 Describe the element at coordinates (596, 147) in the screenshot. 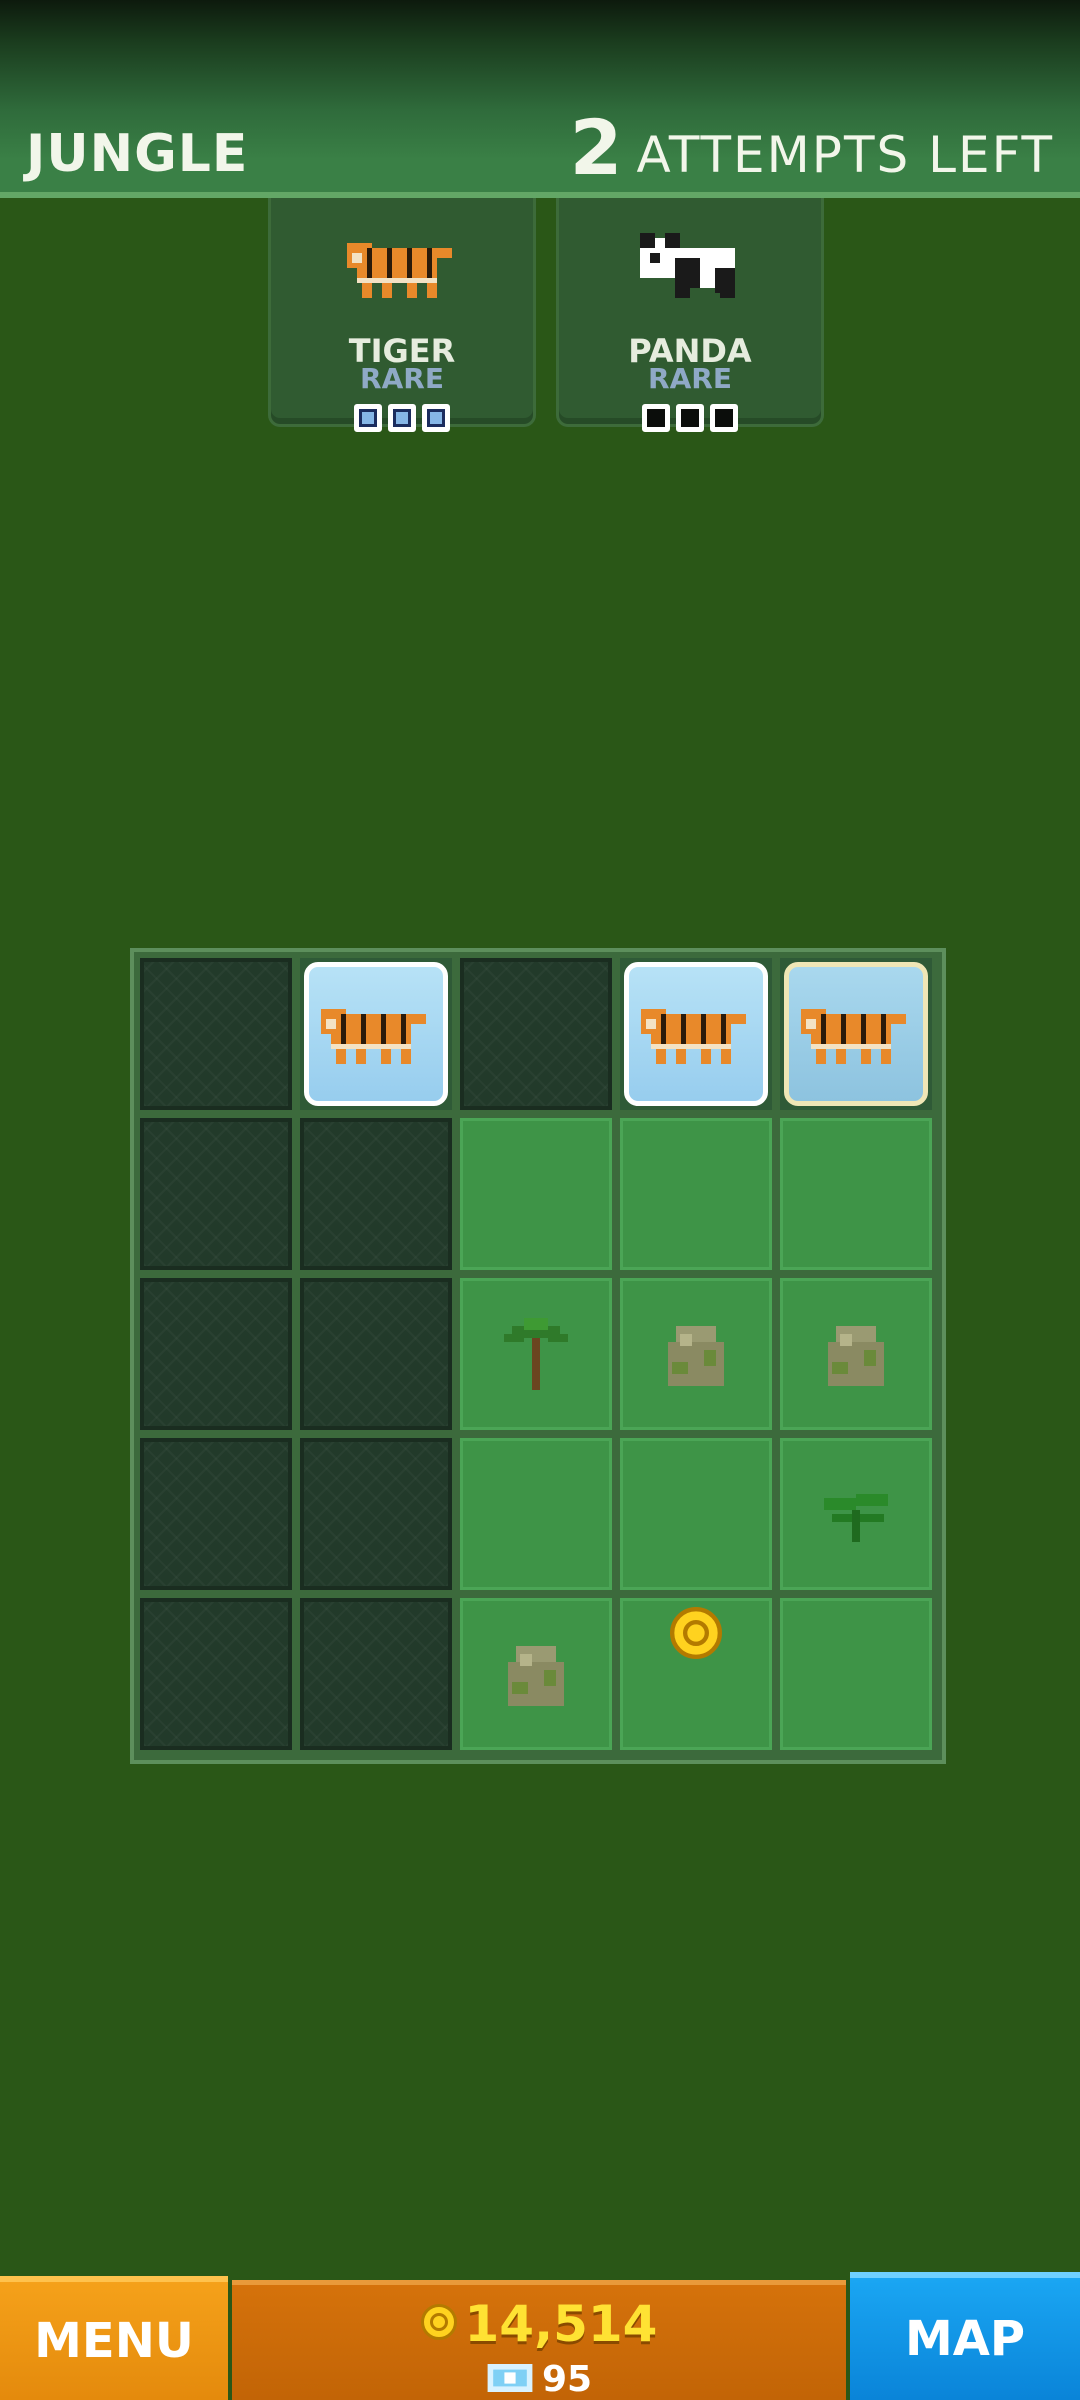

I see `attempts-count: 2` at that location.